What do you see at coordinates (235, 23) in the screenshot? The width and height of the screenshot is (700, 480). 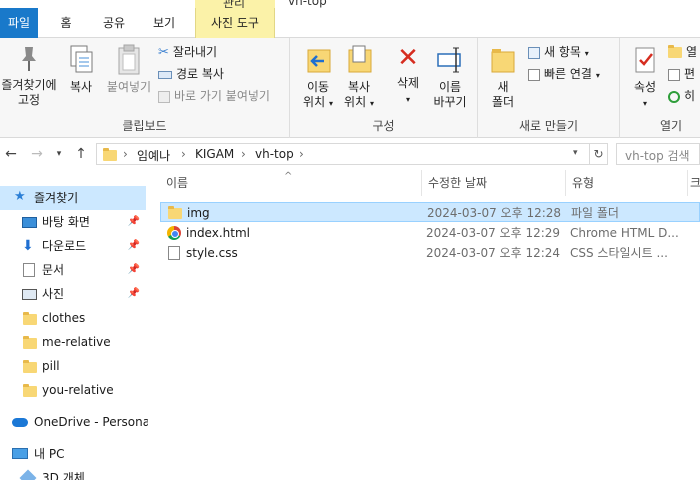 I see `tab-picture-tools: 사진 도구` at bounding box center [235, 23].